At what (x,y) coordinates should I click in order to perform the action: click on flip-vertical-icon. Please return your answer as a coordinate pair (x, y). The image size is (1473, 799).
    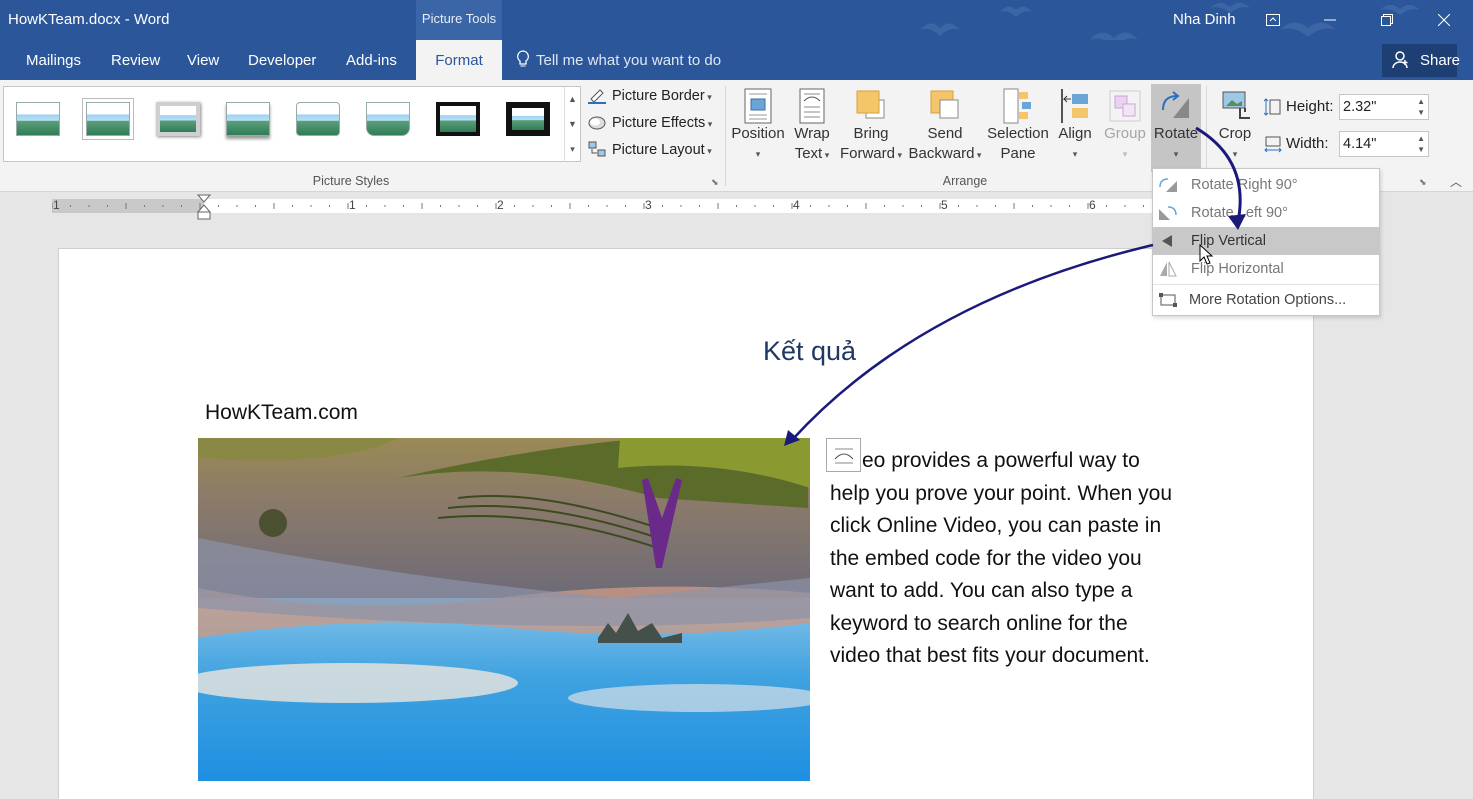
    Looking at the image, I should click on (1167, 241).